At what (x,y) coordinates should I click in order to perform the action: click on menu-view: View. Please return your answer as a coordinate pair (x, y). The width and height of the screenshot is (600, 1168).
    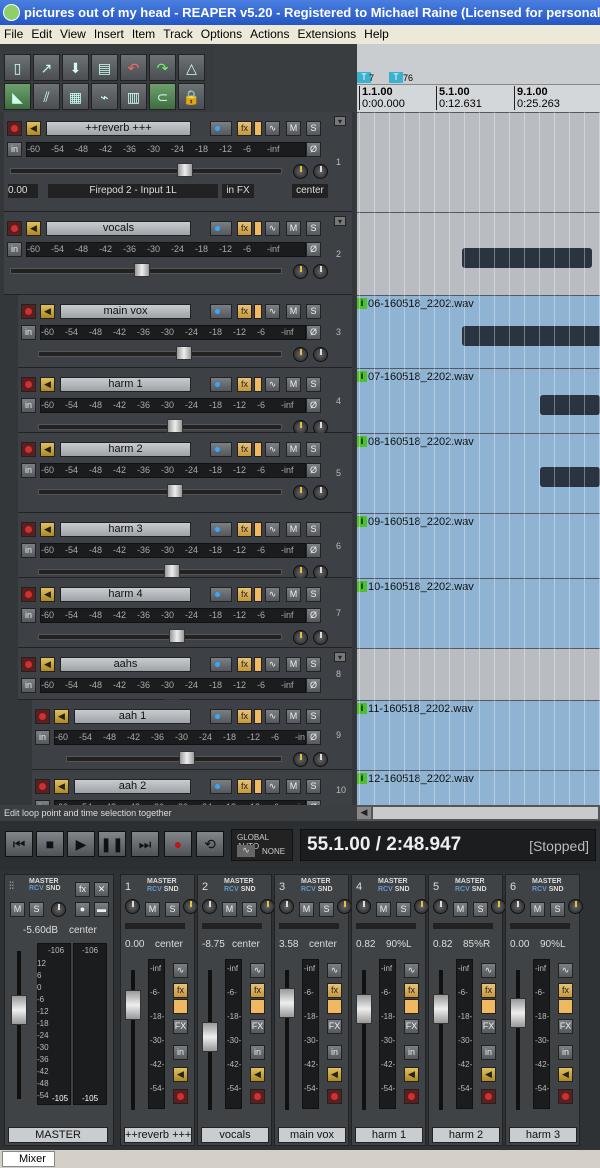
    Looking at the image, I should click on (73, 33).